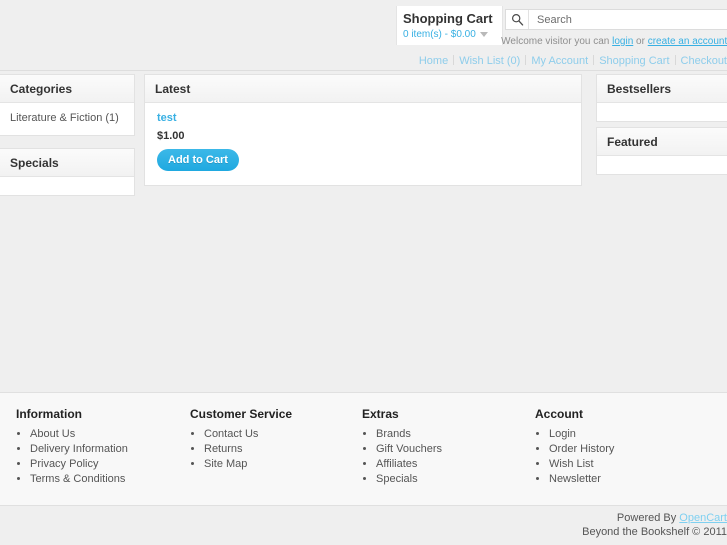 The height and width of the screenshot is (545, 727). Describe the element at coordinates (662, 142) in the screenshot. I see `featured-heading: Featured` at that location.